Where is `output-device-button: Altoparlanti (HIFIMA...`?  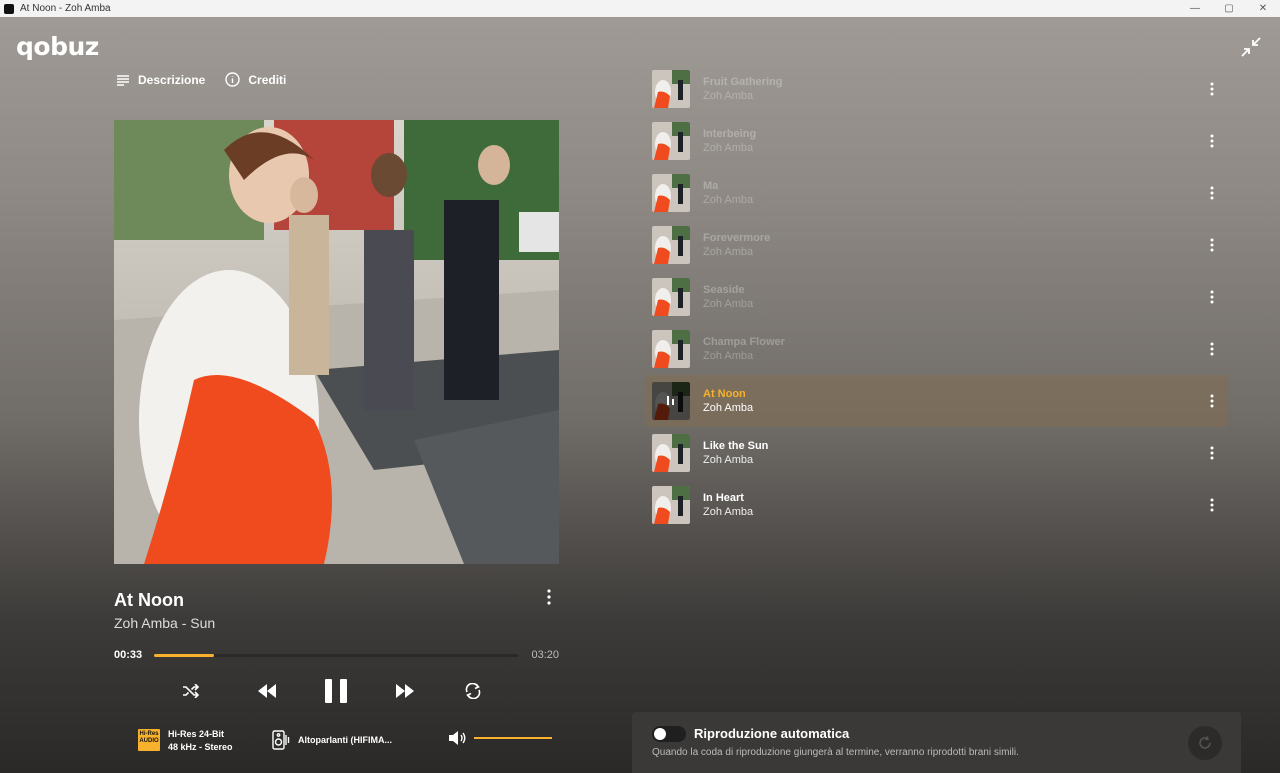 output-device-button: Altoparlanti (HIFIMA... is located at coordinates (332, 740).